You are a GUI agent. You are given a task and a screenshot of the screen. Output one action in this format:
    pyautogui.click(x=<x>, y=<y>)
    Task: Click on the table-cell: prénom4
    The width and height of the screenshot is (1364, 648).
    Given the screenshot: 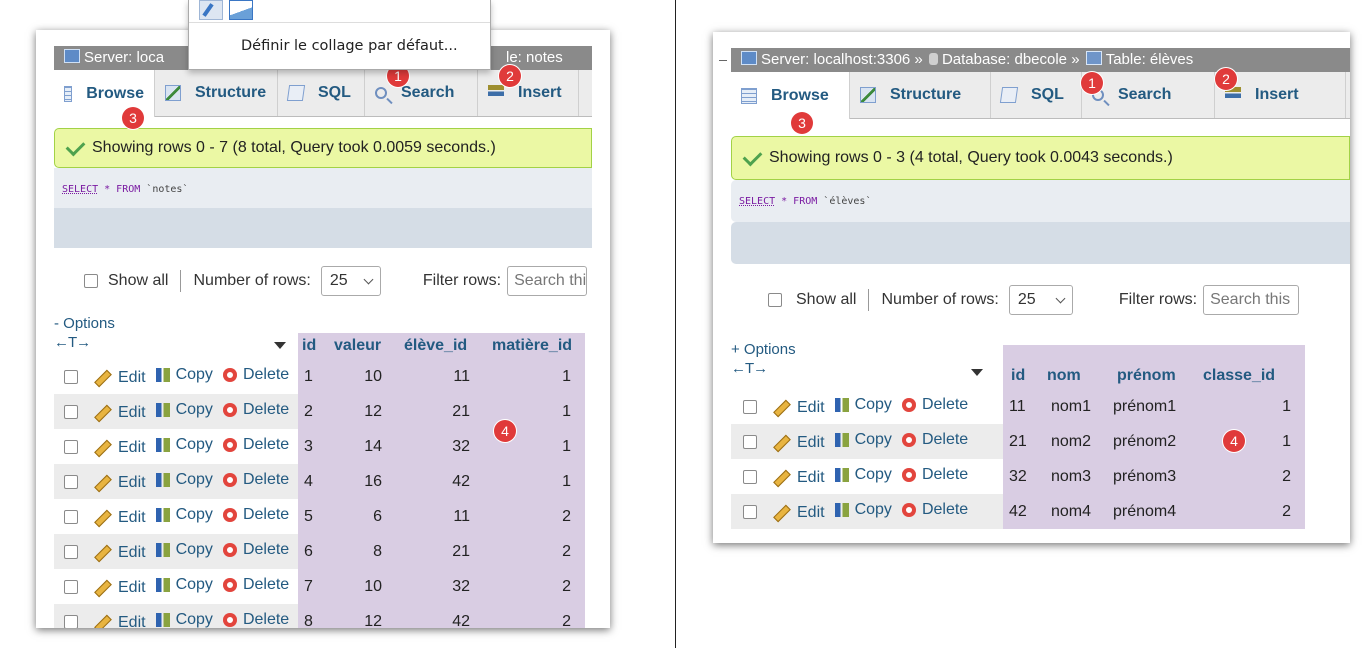 What is the action you would take?
    pyautogui.click(x=1152, y=511)
    